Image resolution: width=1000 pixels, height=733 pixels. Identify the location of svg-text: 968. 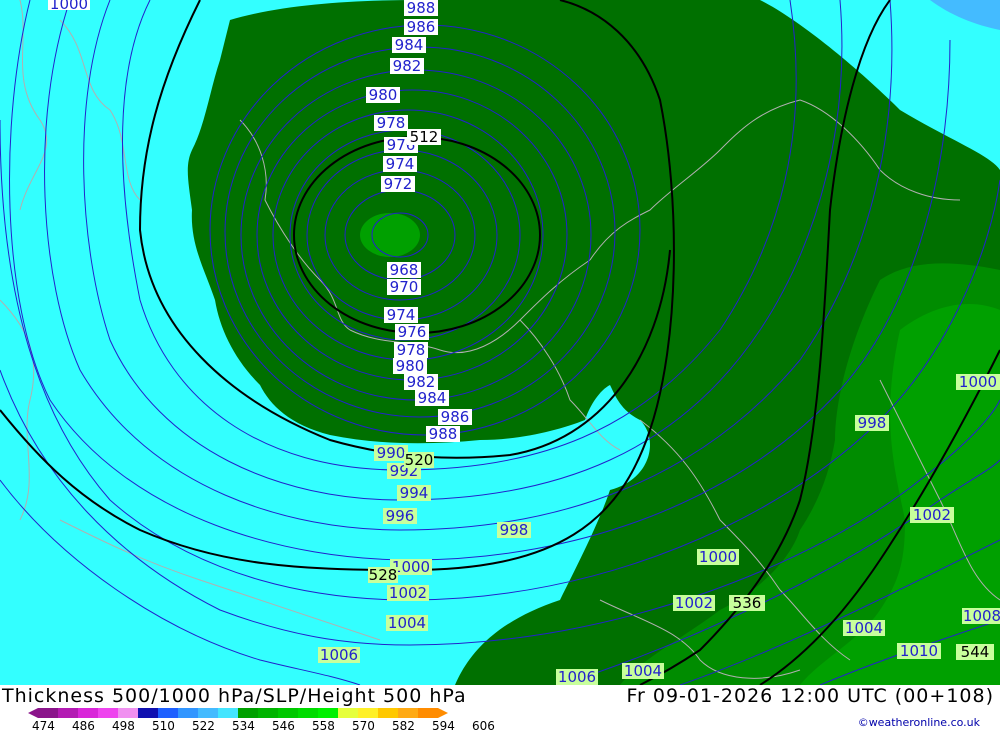
(404, 270).